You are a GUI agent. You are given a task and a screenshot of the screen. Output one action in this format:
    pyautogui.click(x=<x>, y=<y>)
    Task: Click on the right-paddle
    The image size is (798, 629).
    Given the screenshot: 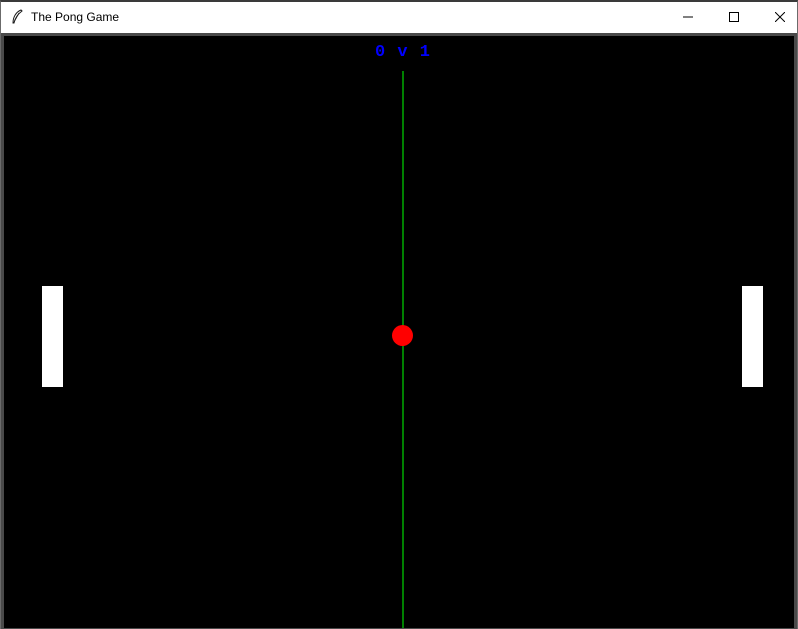 What is the action you would take?
    pyautogui.click(x=752, y=336)
    